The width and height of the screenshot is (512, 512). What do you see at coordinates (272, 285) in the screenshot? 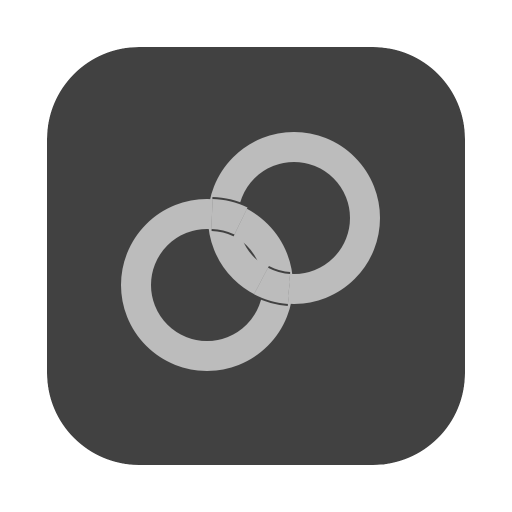
I see `ring-upper-right-overlap-bottom` at bounding box center [272, 285].